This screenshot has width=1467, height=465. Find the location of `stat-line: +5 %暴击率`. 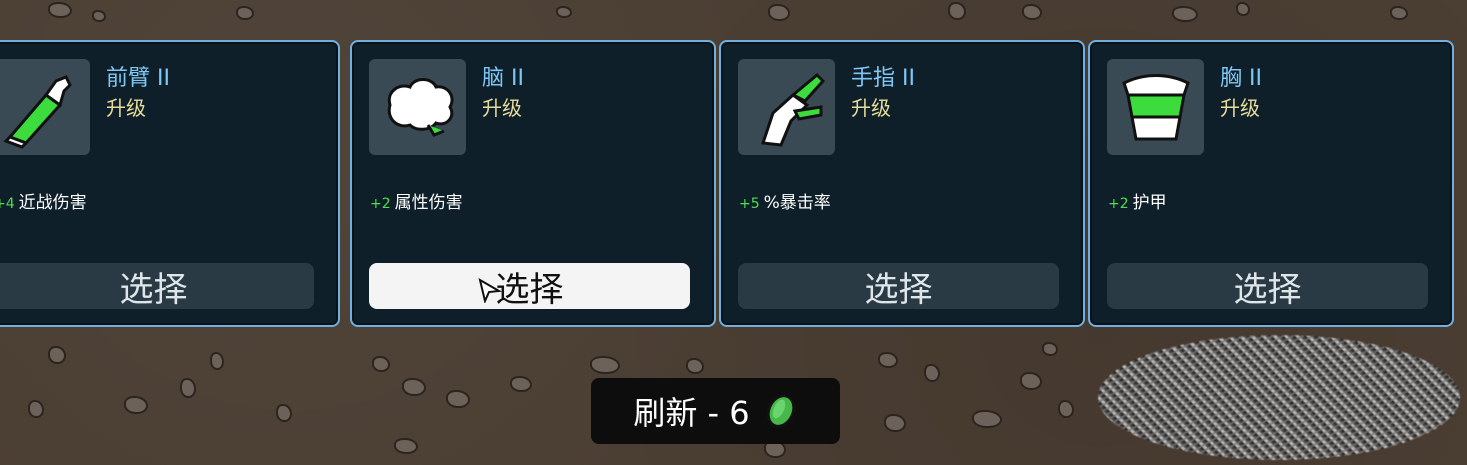

stat-line: +5 %暴击率 is located at coordinates (785, 200).